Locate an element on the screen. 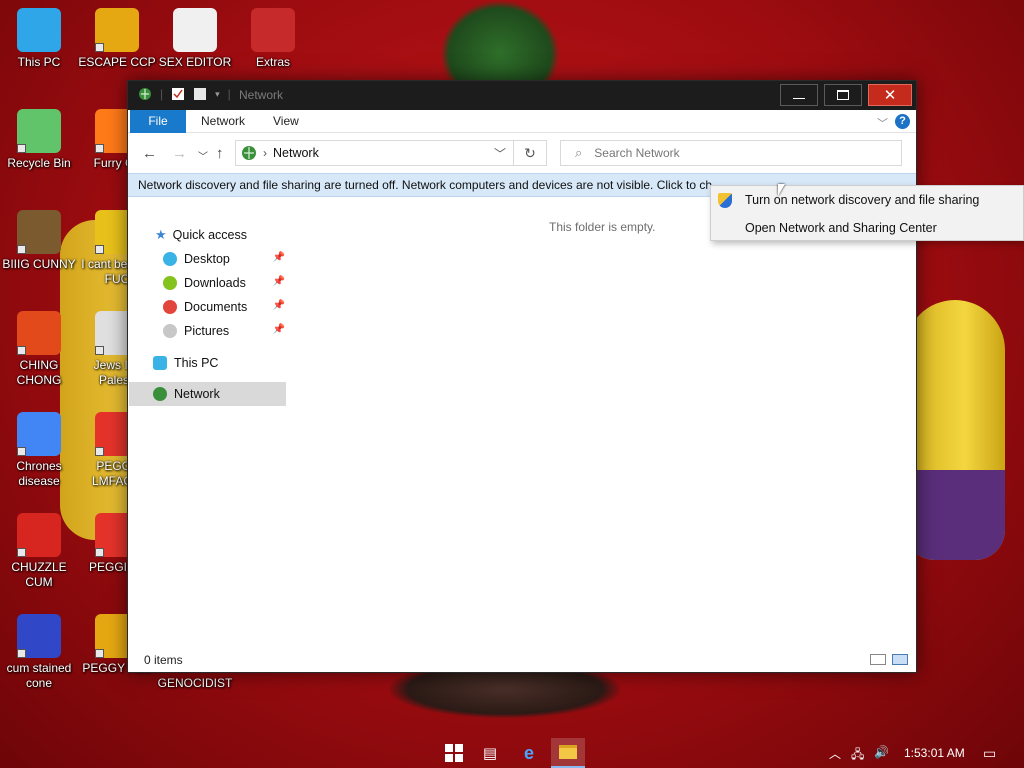  desktop-icon: CHING CHONG is located at coordinates (39, 349).